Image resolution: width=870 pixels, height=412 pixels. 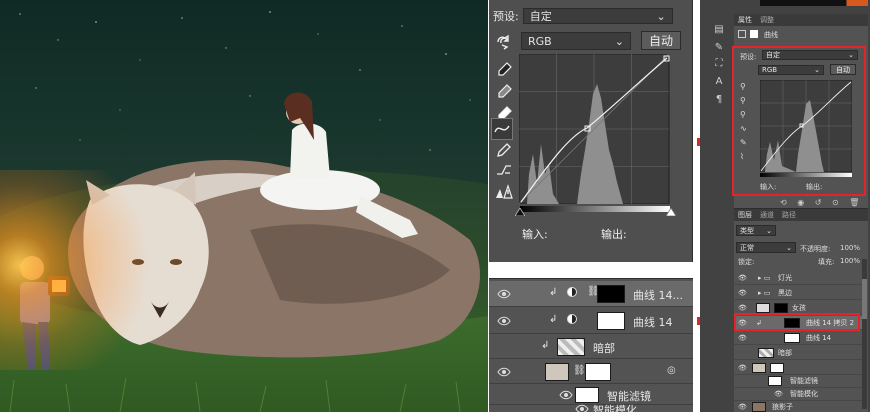 I want to click on opacity-value: 100%, so click(x=850, y=248).